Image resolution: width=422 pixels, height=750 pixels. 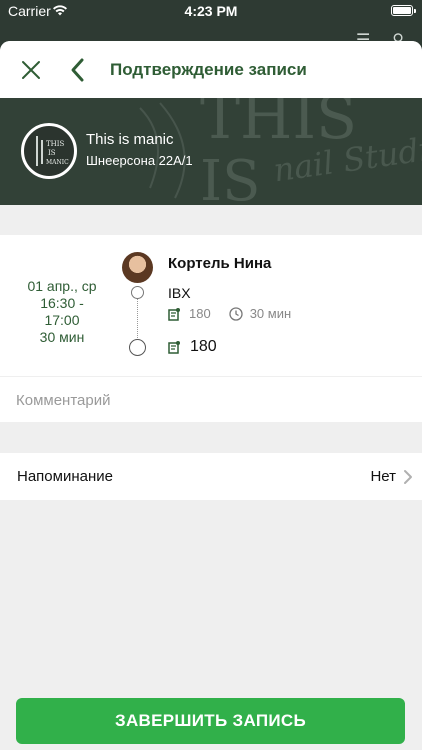 I want to click on chevron-right-icon, so click(x=408, y=477).